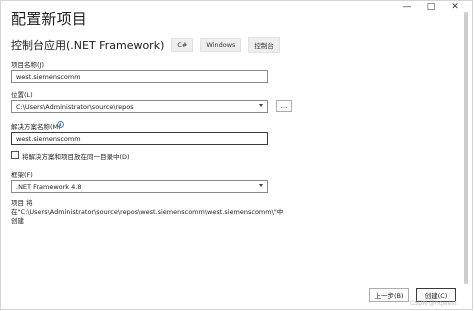  I want to click on window-controls: — □ ✕, so click(431, 7).